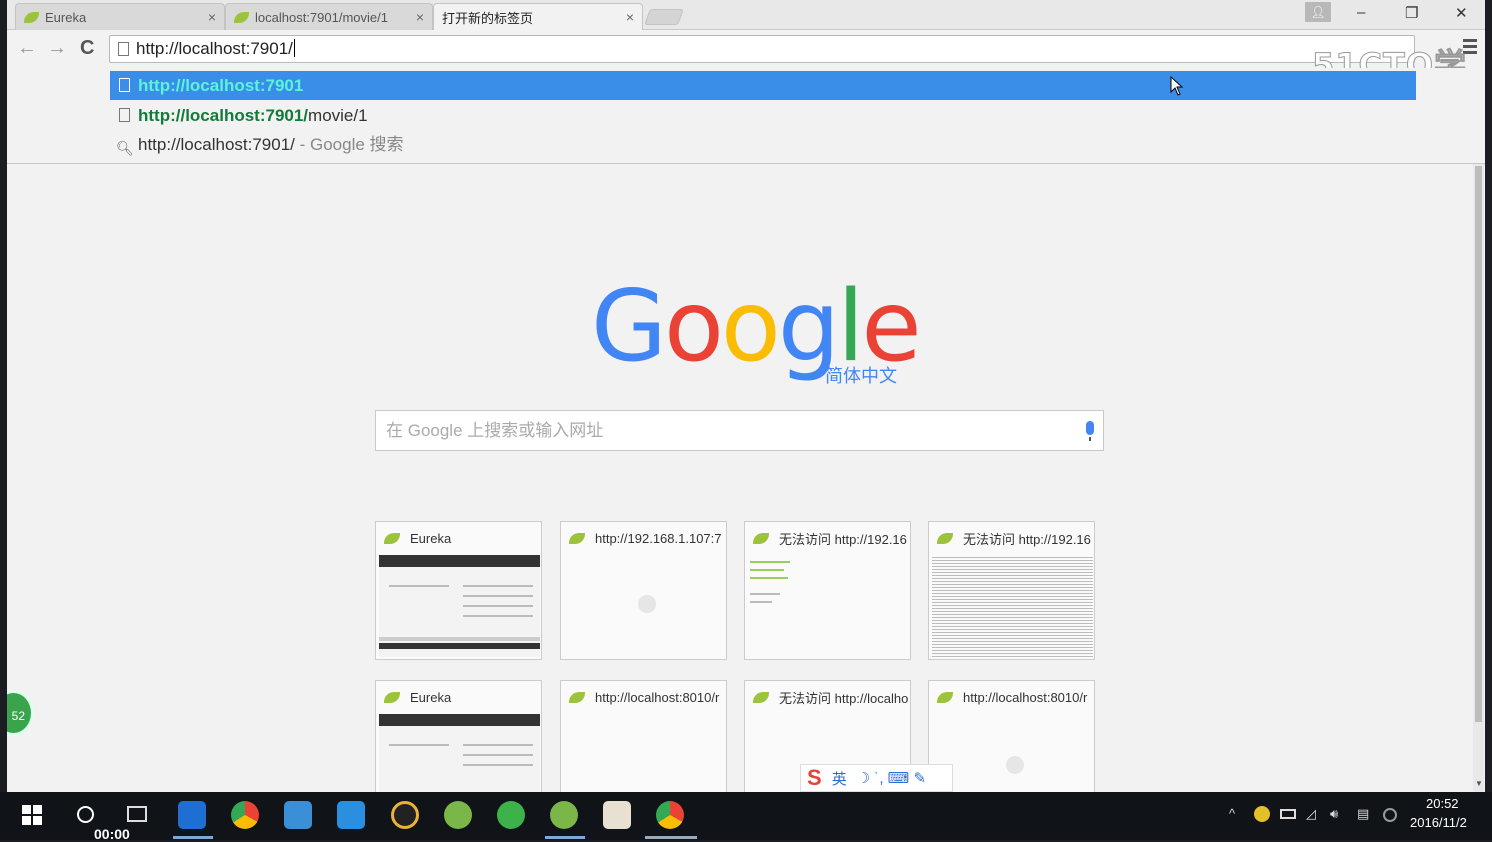 The width and height of the screenshot is (1492, 842). I want to click on task-view-icon, so click(137, 814).